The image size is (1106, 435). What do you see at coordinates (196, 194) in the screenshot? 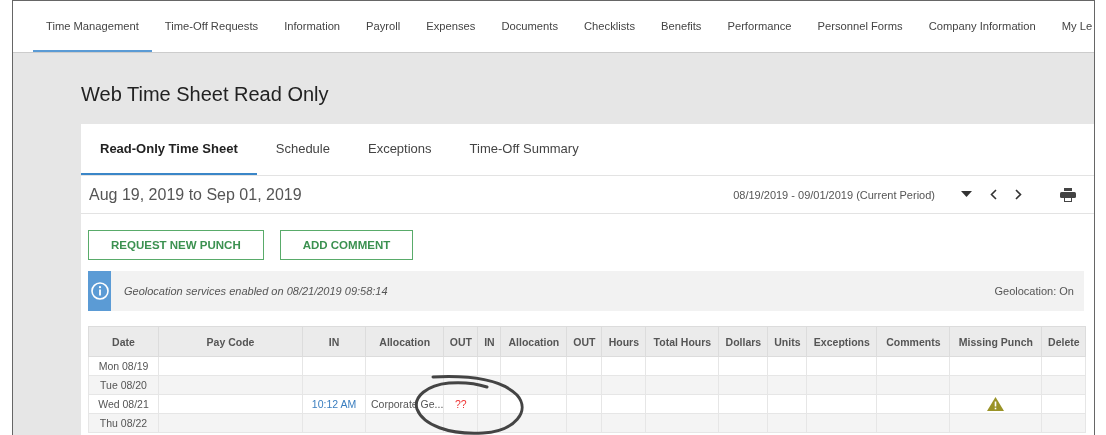
I see `date-range: Aug 19, 2019 to Sep 01, 2019` at bounding box center [196, 194].